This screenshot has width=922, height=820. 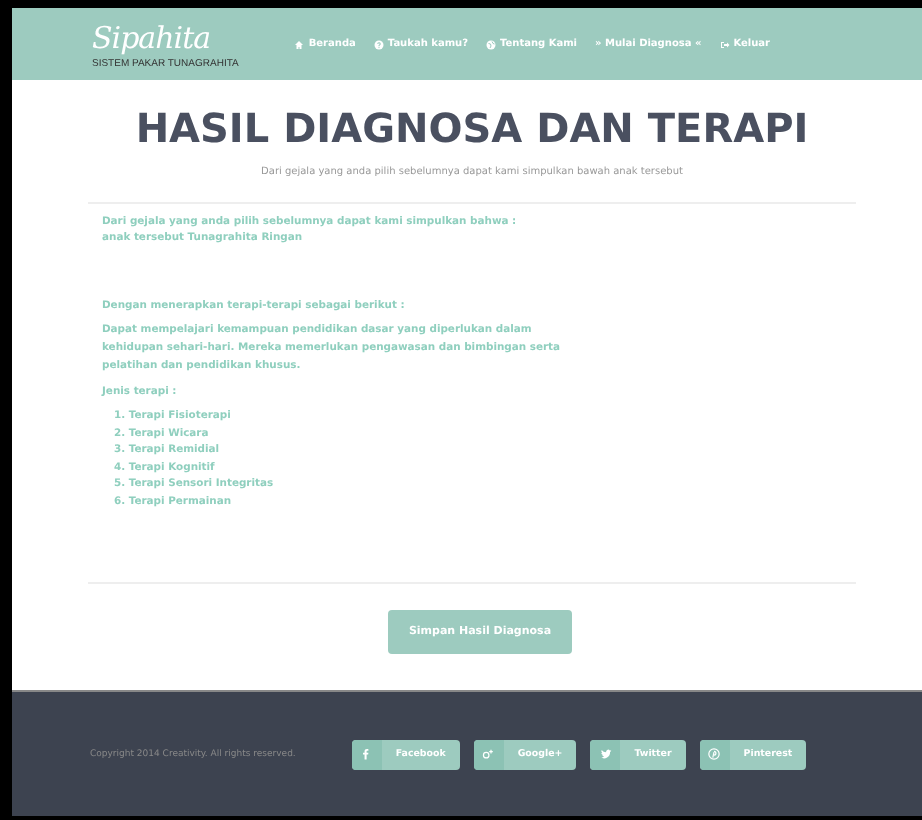 What do you see at coordinates (472, 128) in the screenshot?
I see `page-title: HASIL DIAGNOSA DAN TERAPI` at bounding box center [472, 128].